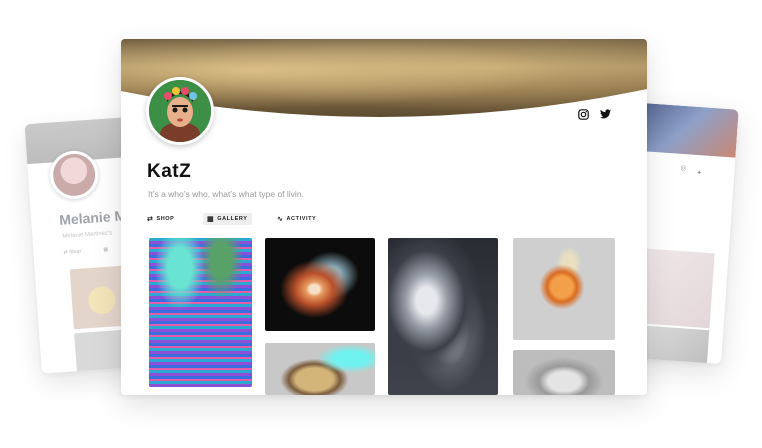 The width and height of the screenshot is (762, 448). I want to click on grid-icon: ▦, so click(211, 219).